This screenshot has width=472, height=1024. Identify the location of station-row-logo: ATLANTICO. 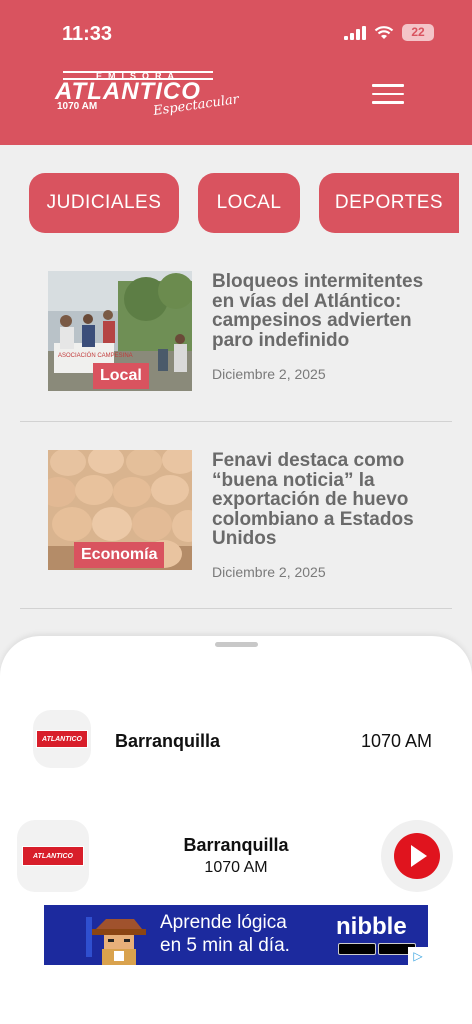
(62, 739).